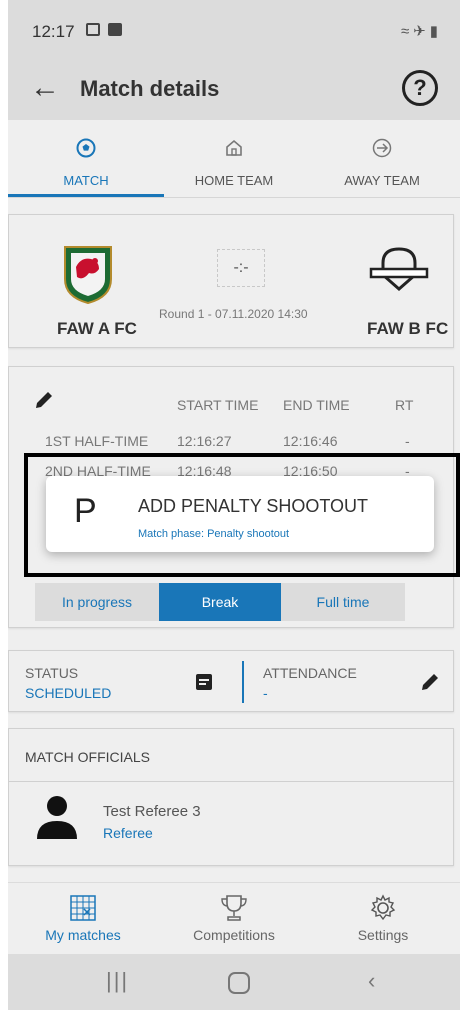 Image resolution: width=468 pixels, height=1010 pixels. I want to click on wifi-airplane-battery-icon: ≈✈▮, so click(421, 31).